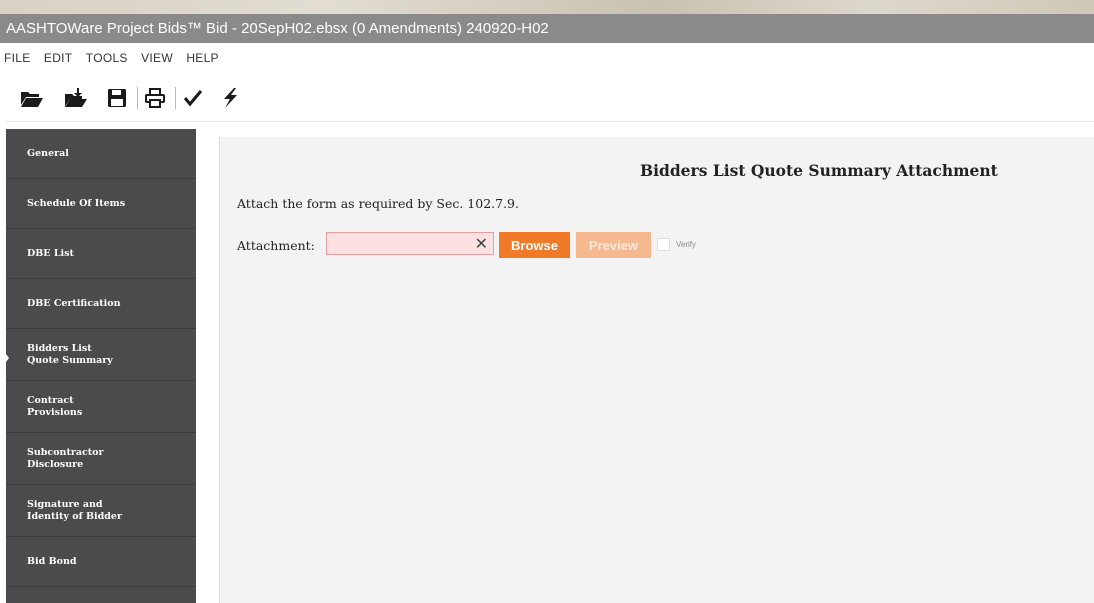  I want to click on browse-button: Browse, so click(534, 245).